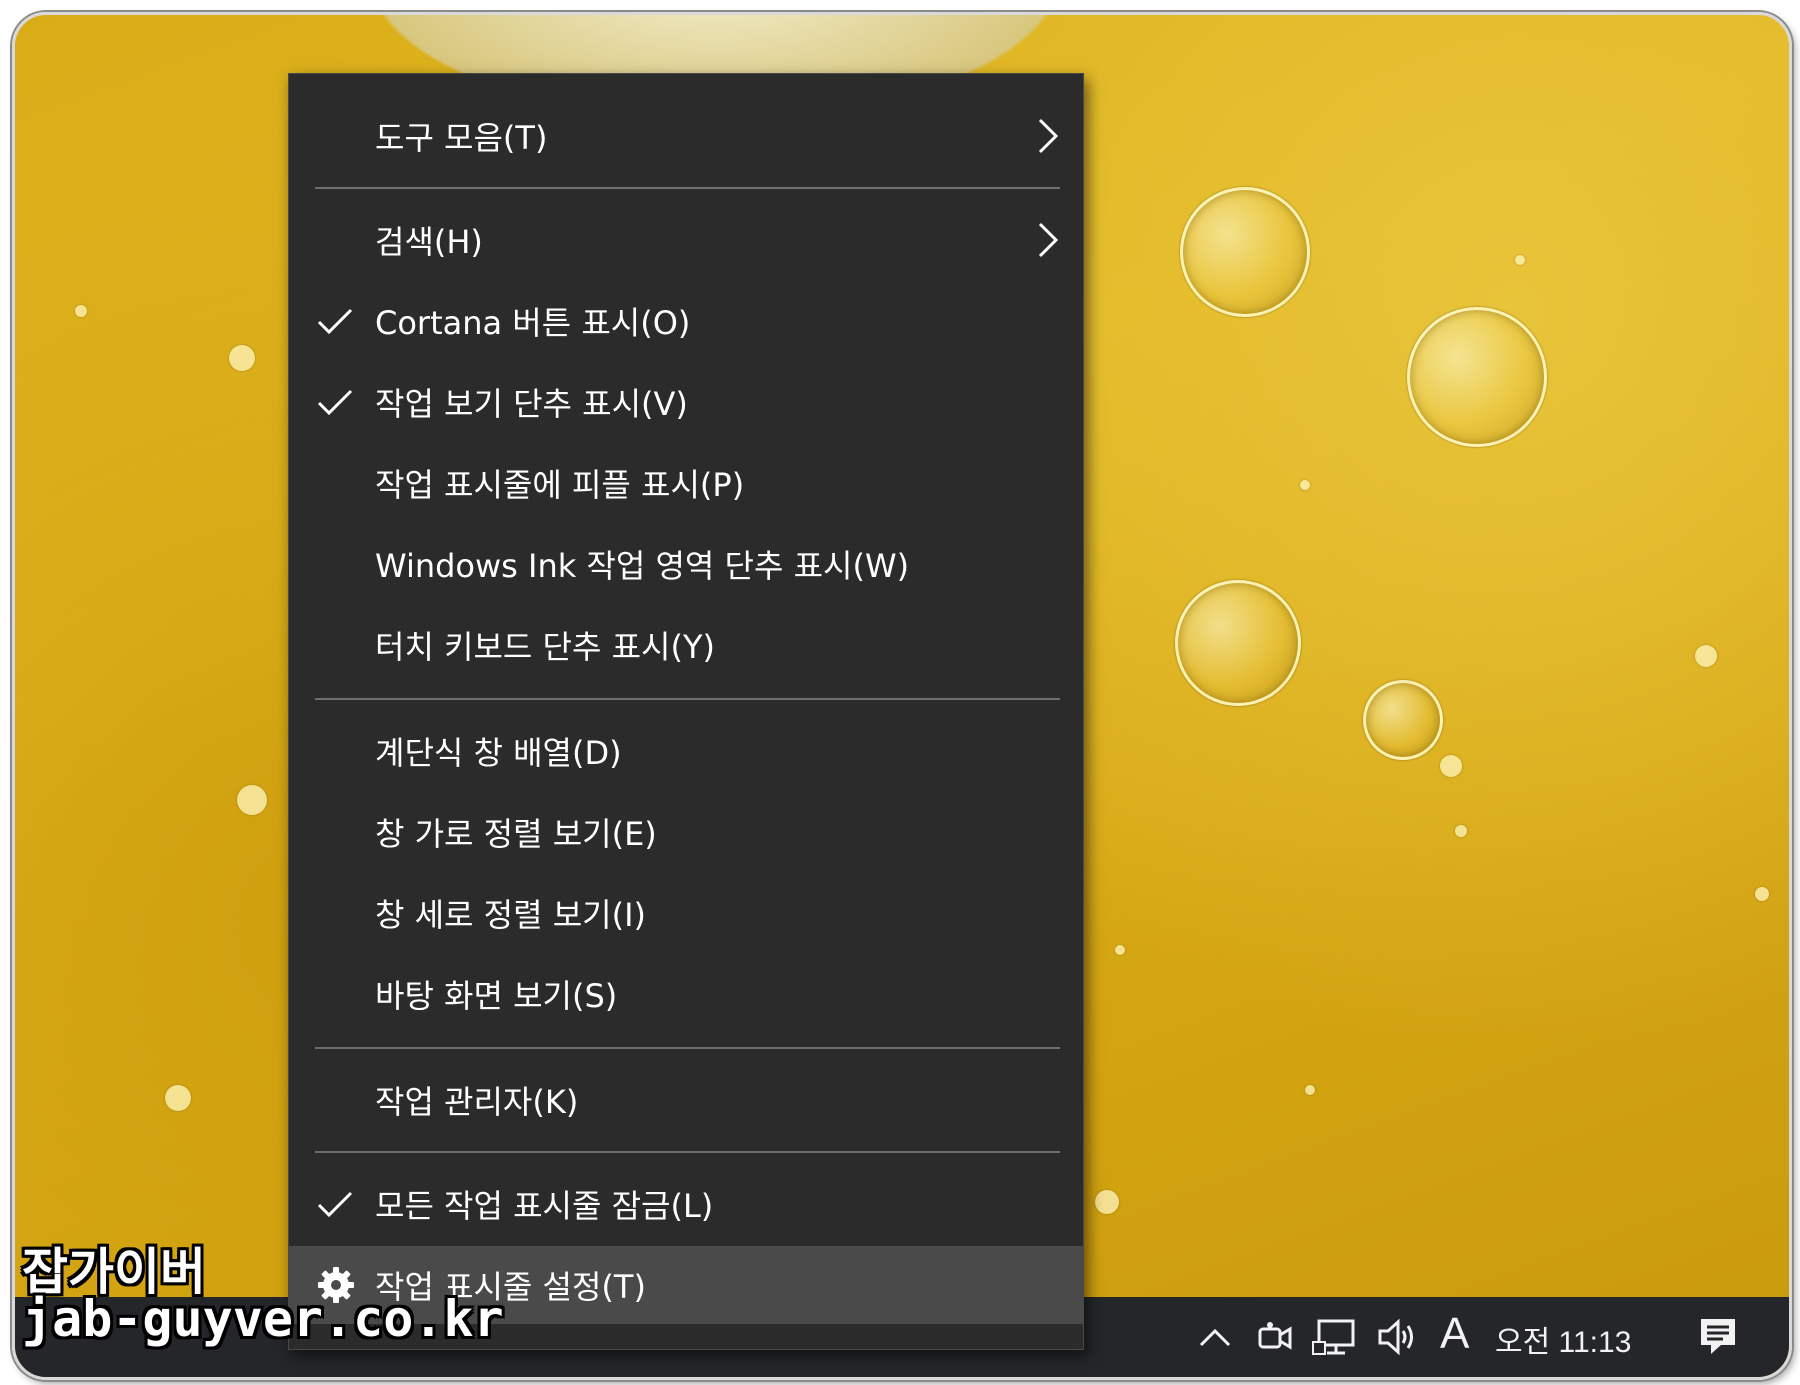 The width and height of the screenshot is (1800, 1385). Describe the element at coordinates (1334, 1337) in the screenshot. I see `network-icon` at that location.